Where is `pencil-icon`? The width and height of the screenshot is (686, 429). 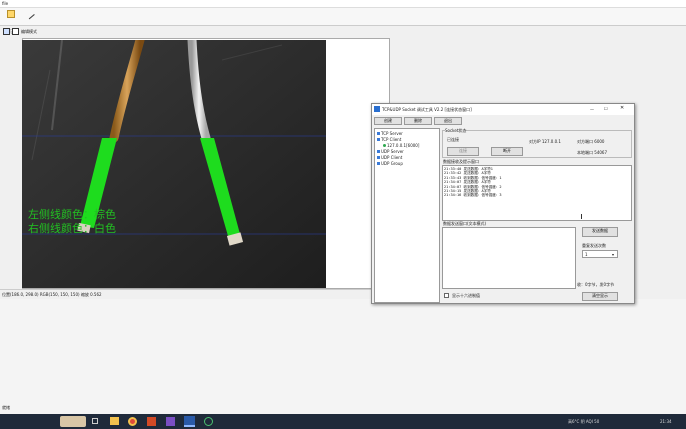 pencil-icon is located at coordinates (29, 14).